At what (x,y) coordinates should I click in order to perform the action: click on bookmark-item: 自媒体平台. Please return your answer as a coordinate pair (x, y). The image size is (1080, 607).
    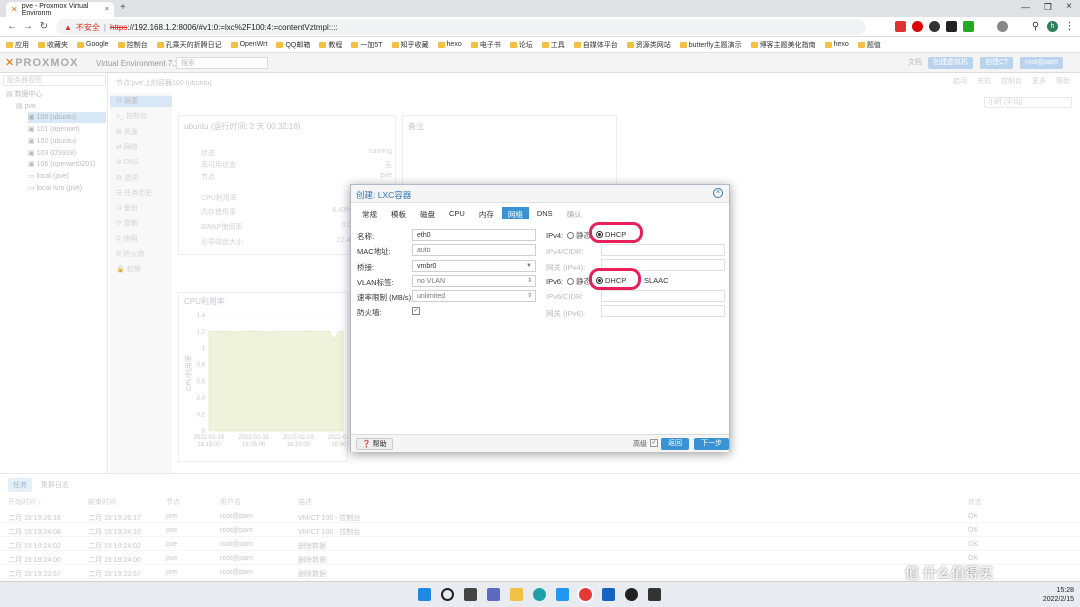
    Looking at the image, I should click on (595, 45).